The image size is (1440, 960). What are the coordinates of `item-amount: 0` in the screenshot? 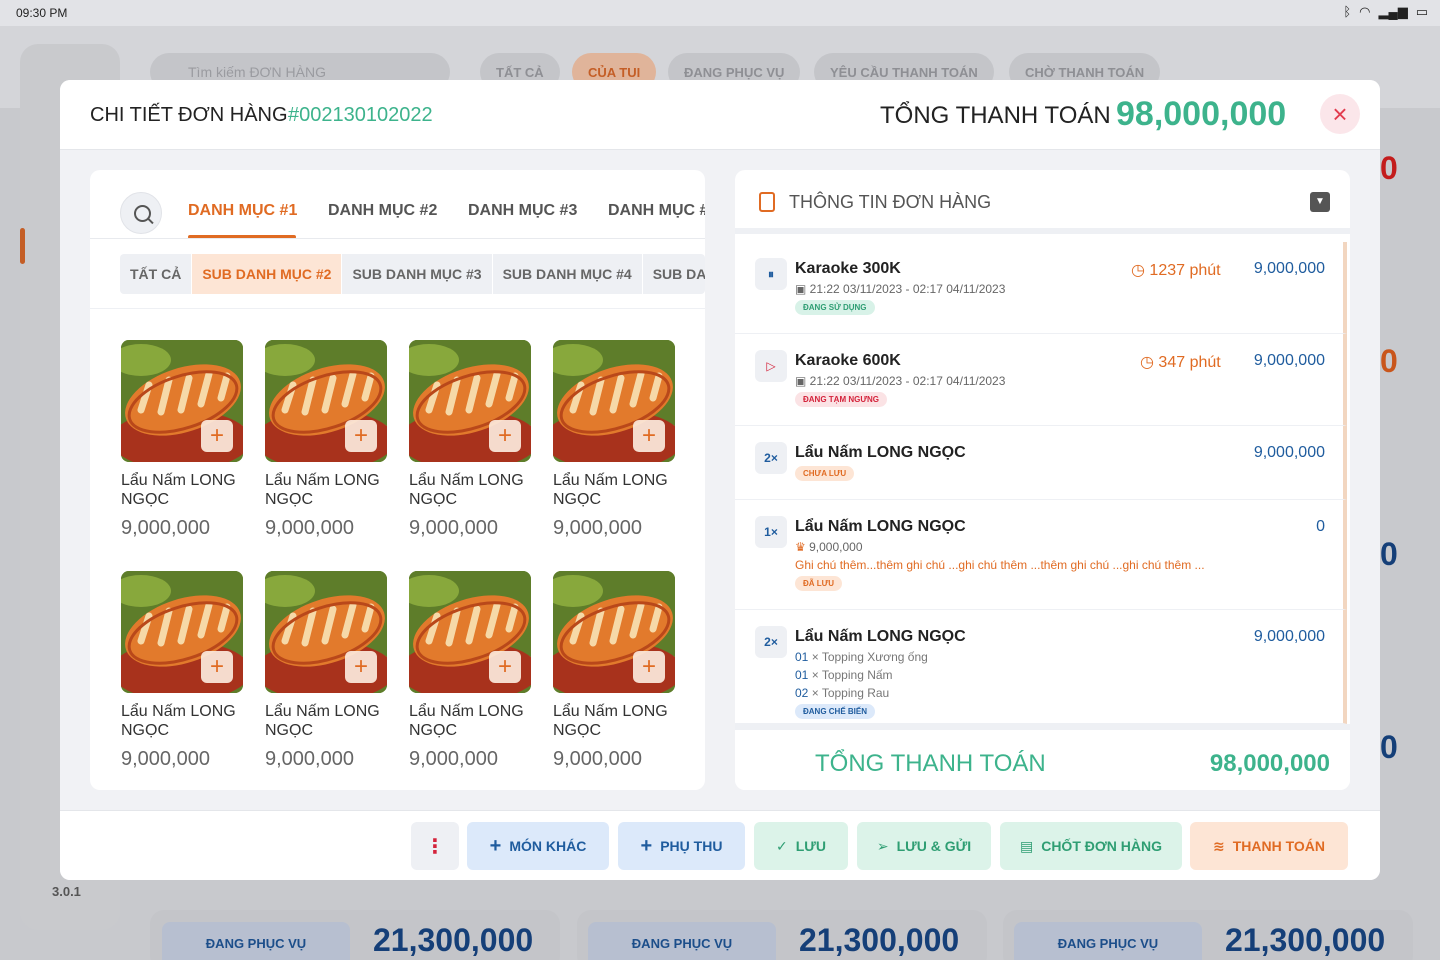 It's located at (1320, 526).